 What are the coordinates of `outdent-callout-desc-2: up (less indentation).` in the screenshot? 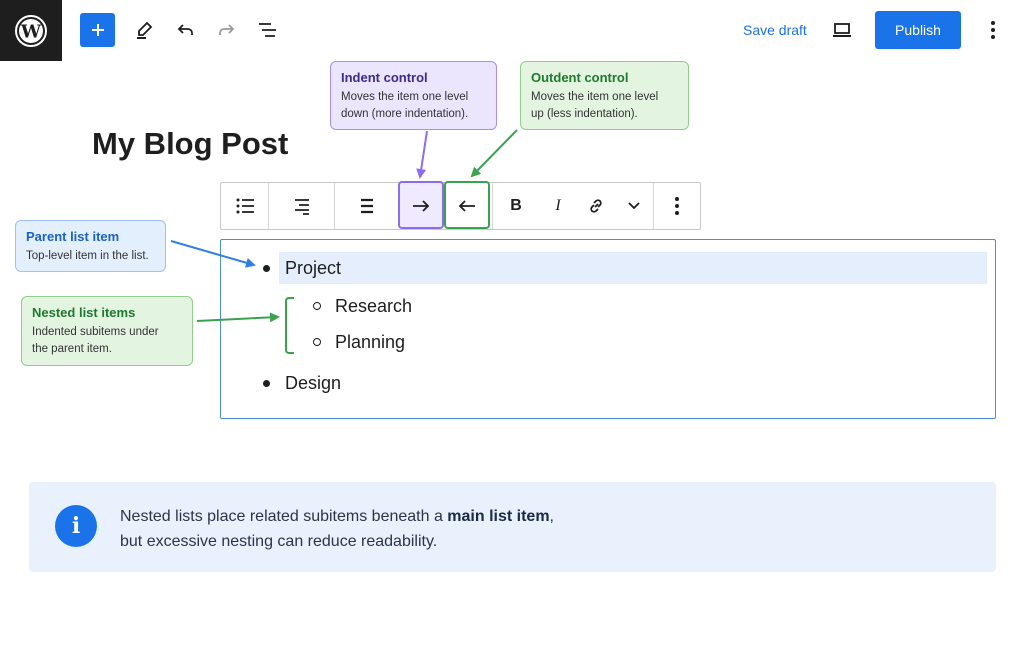 It's located at (584, 114).